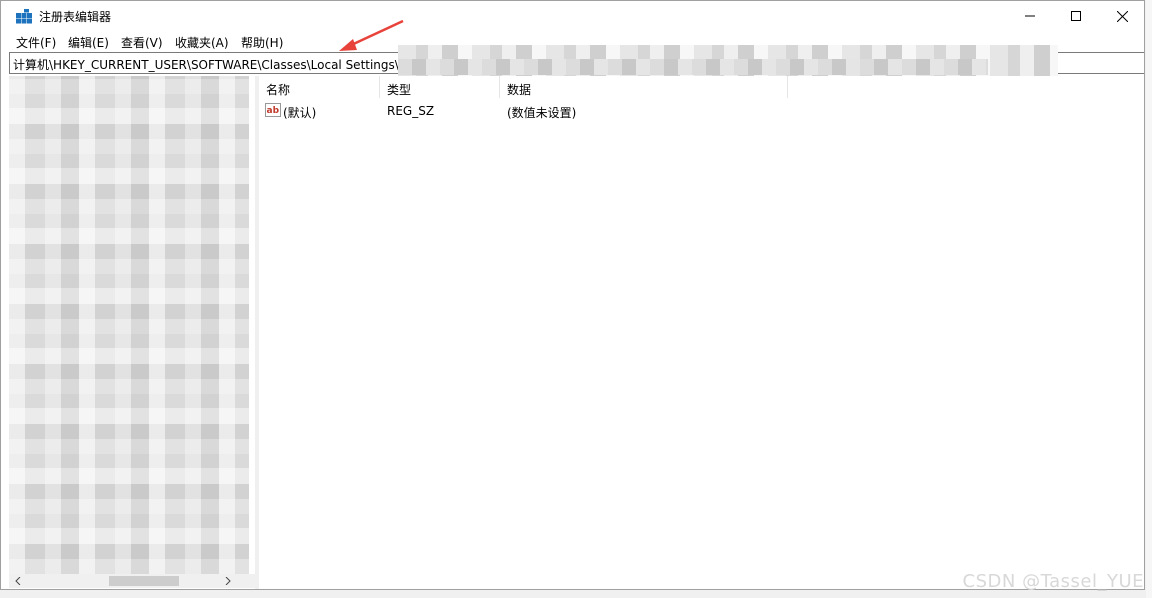  What do you see at coordinates (262, 42) in the screenshot?
I see `menu-help: 帮助(H)` at bounding box center [262, 42].